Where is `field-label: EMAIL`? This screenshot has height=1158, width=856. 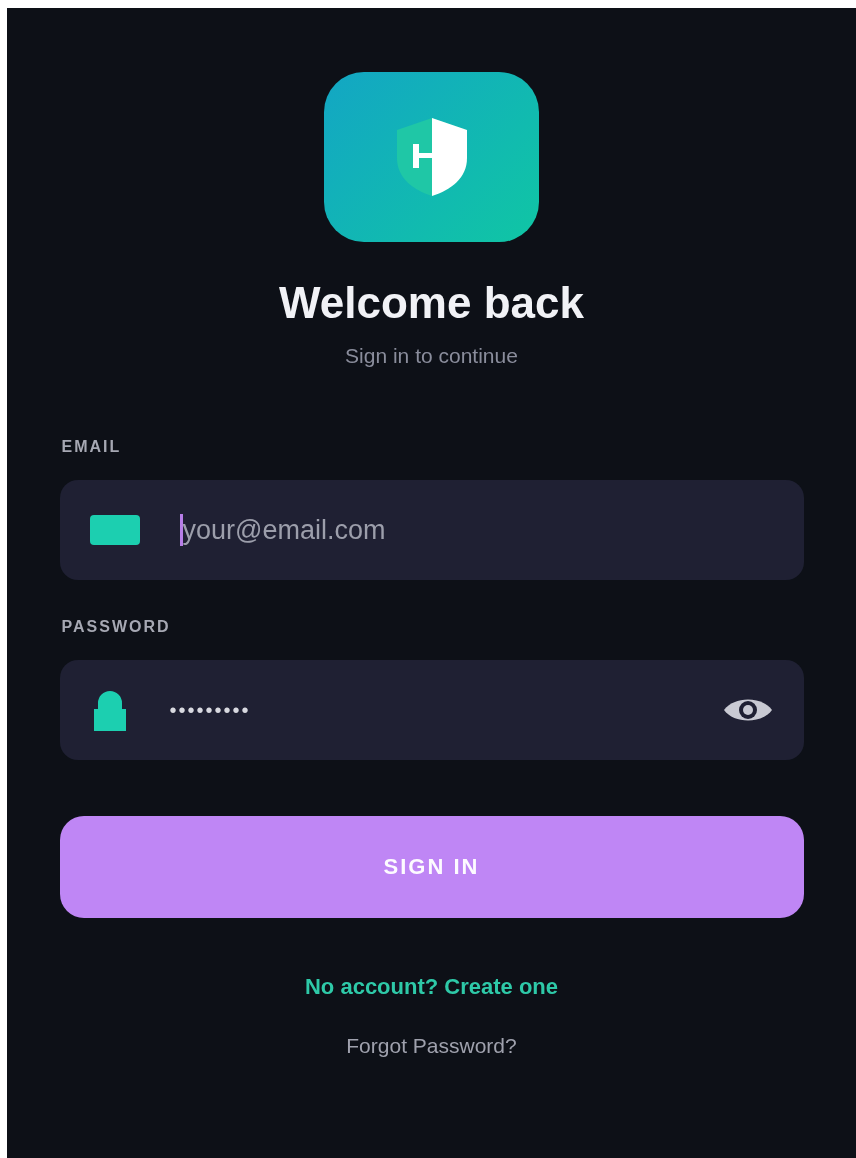 field-label: EMAIL is located at coordinates (92, 447).